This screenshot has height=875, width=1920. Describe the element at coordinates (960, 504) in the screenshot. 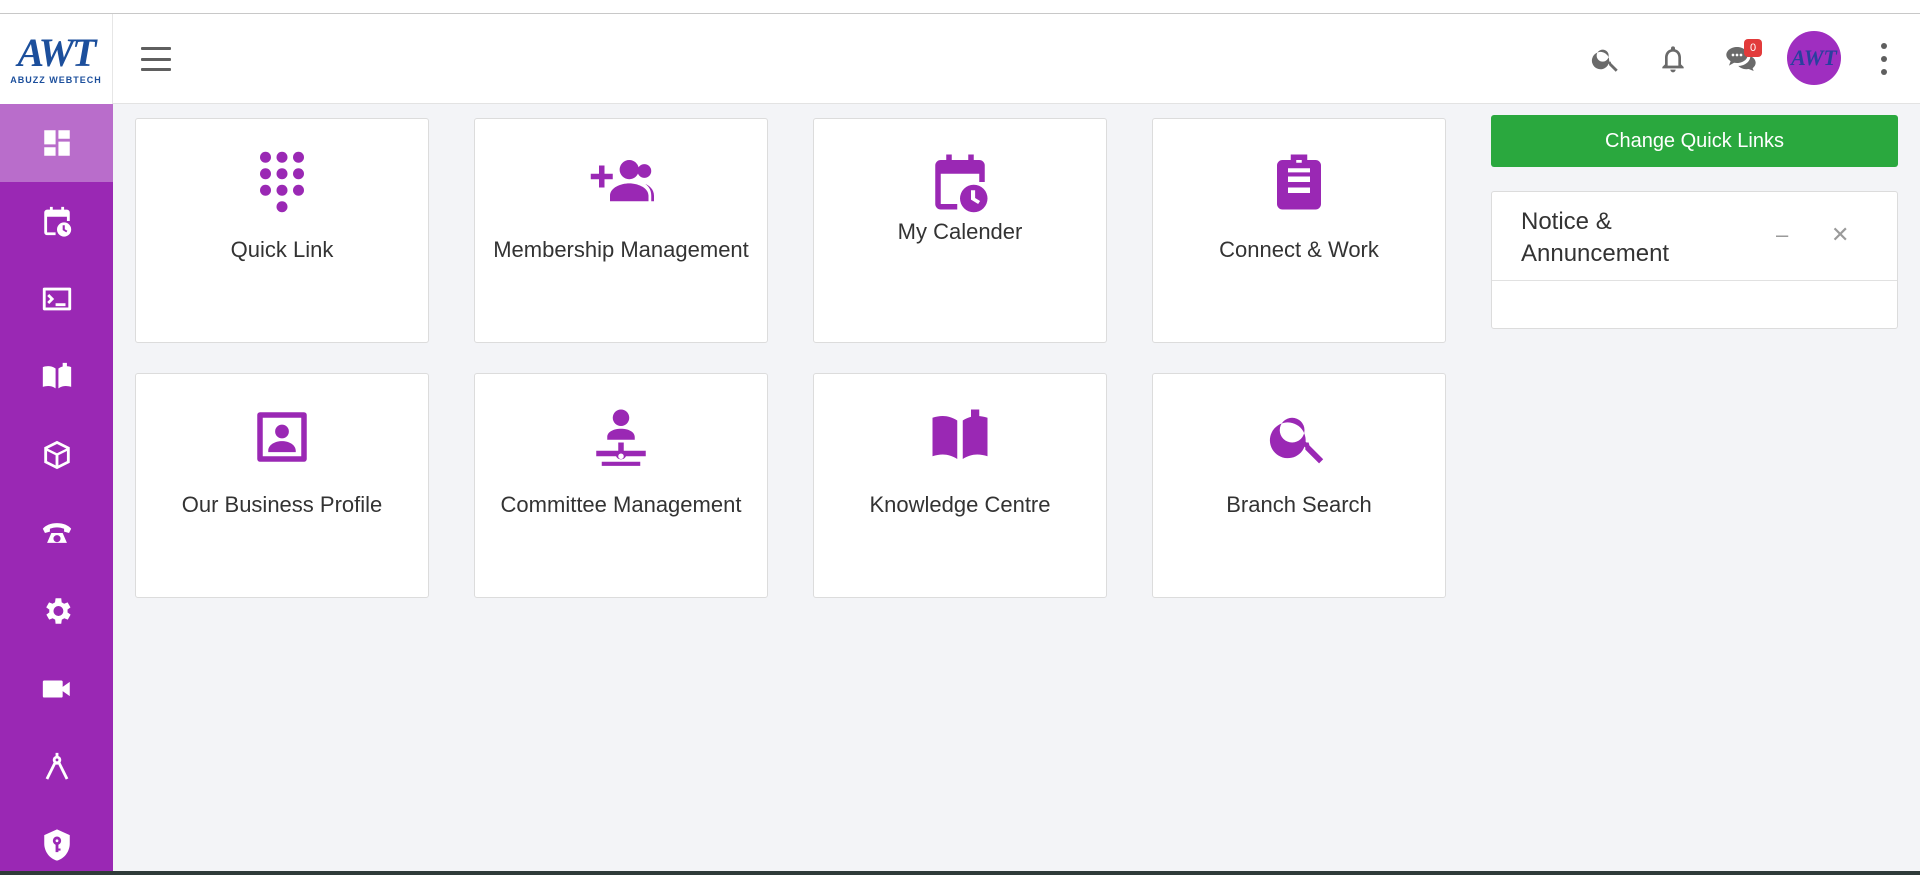

I see `tile-label: Knowledge Centre` at that location.